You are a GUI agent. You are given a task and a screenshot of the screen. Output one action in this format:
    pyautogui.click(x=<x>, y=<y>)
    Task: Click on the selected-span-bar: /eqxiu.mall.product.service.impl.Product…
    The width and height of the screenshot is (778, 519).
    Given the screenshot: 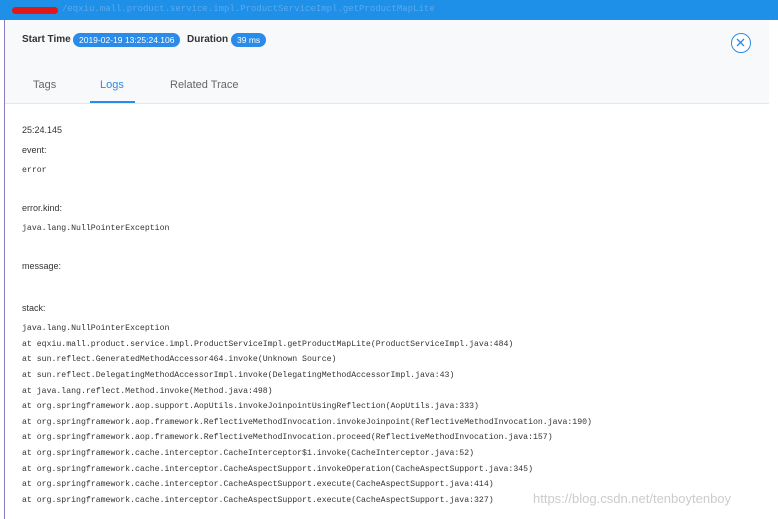 What is the action you would take?
    pyautogui.click(x=389, y=10)
    